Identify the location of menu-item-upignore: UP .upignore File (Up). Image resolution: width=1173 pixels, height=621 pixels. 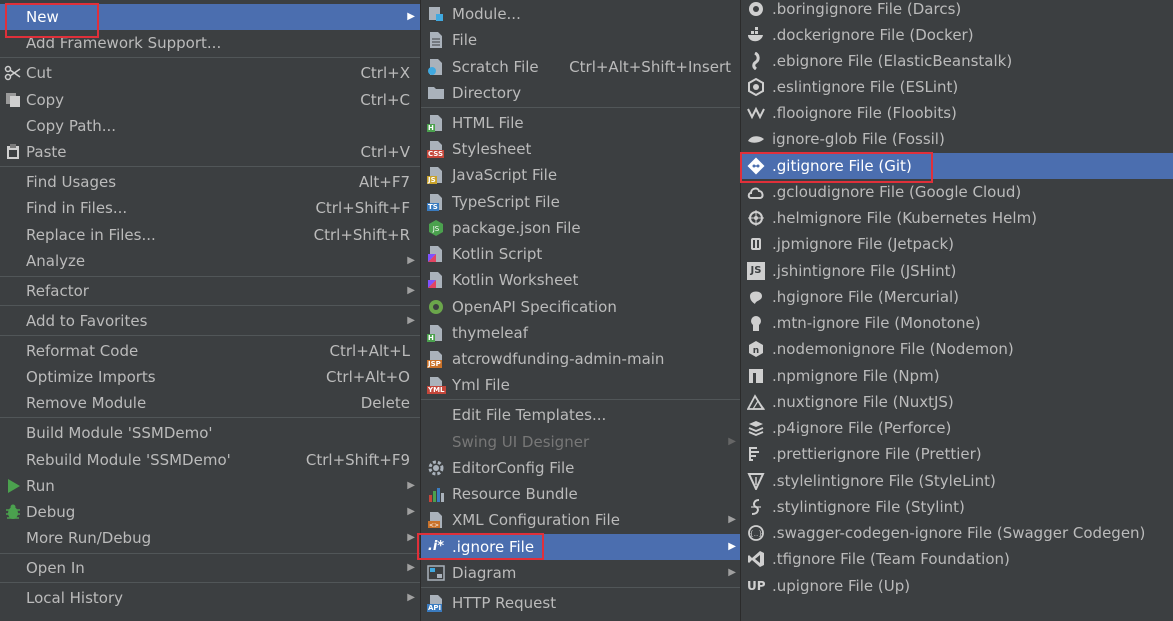
(957, 586).